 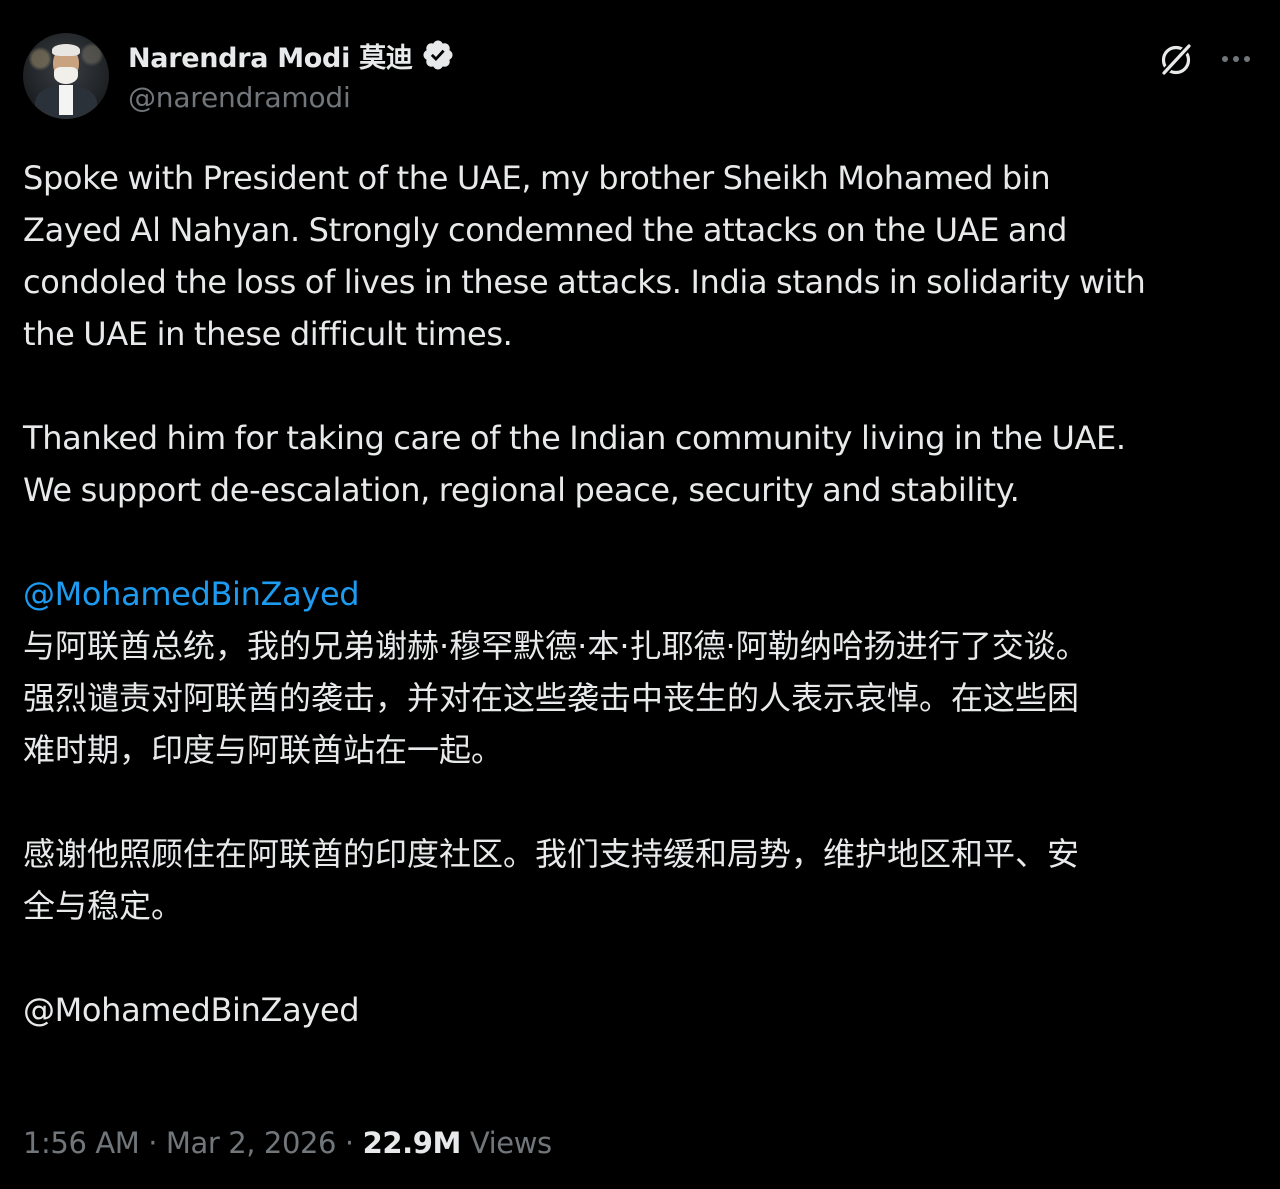 I want to click on author-name-row: Narendra Modi 莫迪, so click(x=291, y=55).